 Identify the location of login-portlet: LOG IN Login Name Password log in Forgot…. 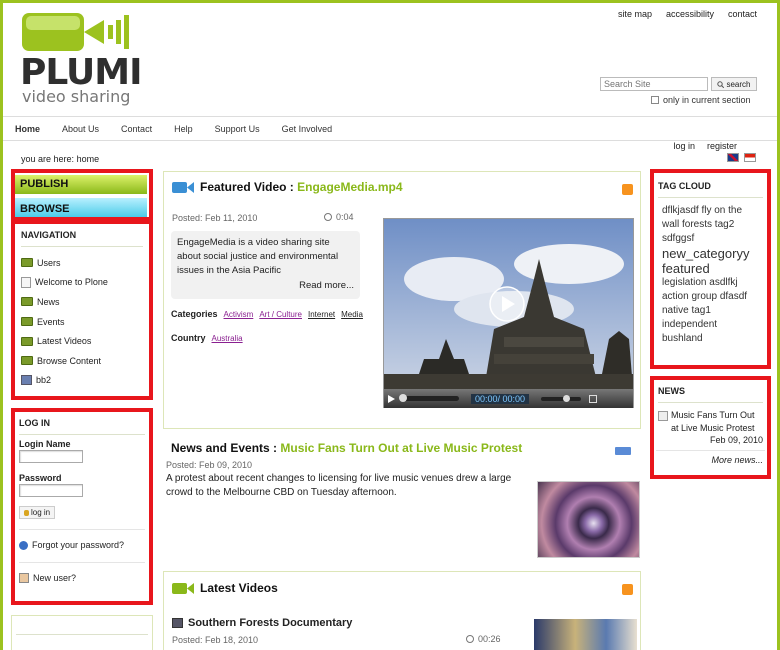
(82, 506).